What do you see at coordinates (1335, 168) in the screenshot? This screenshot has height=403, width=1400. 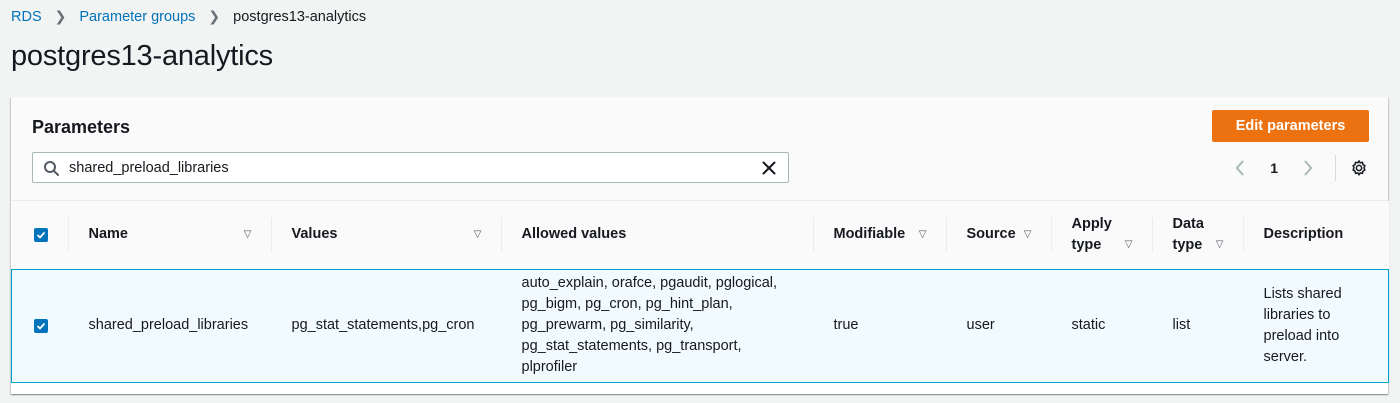 I see `pager-divider` at bounding box center [1335, 168].